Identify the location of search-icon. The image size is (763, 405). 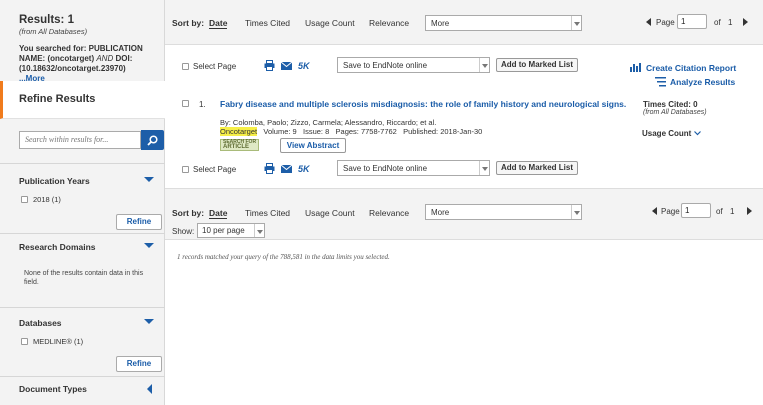
(152, 140).